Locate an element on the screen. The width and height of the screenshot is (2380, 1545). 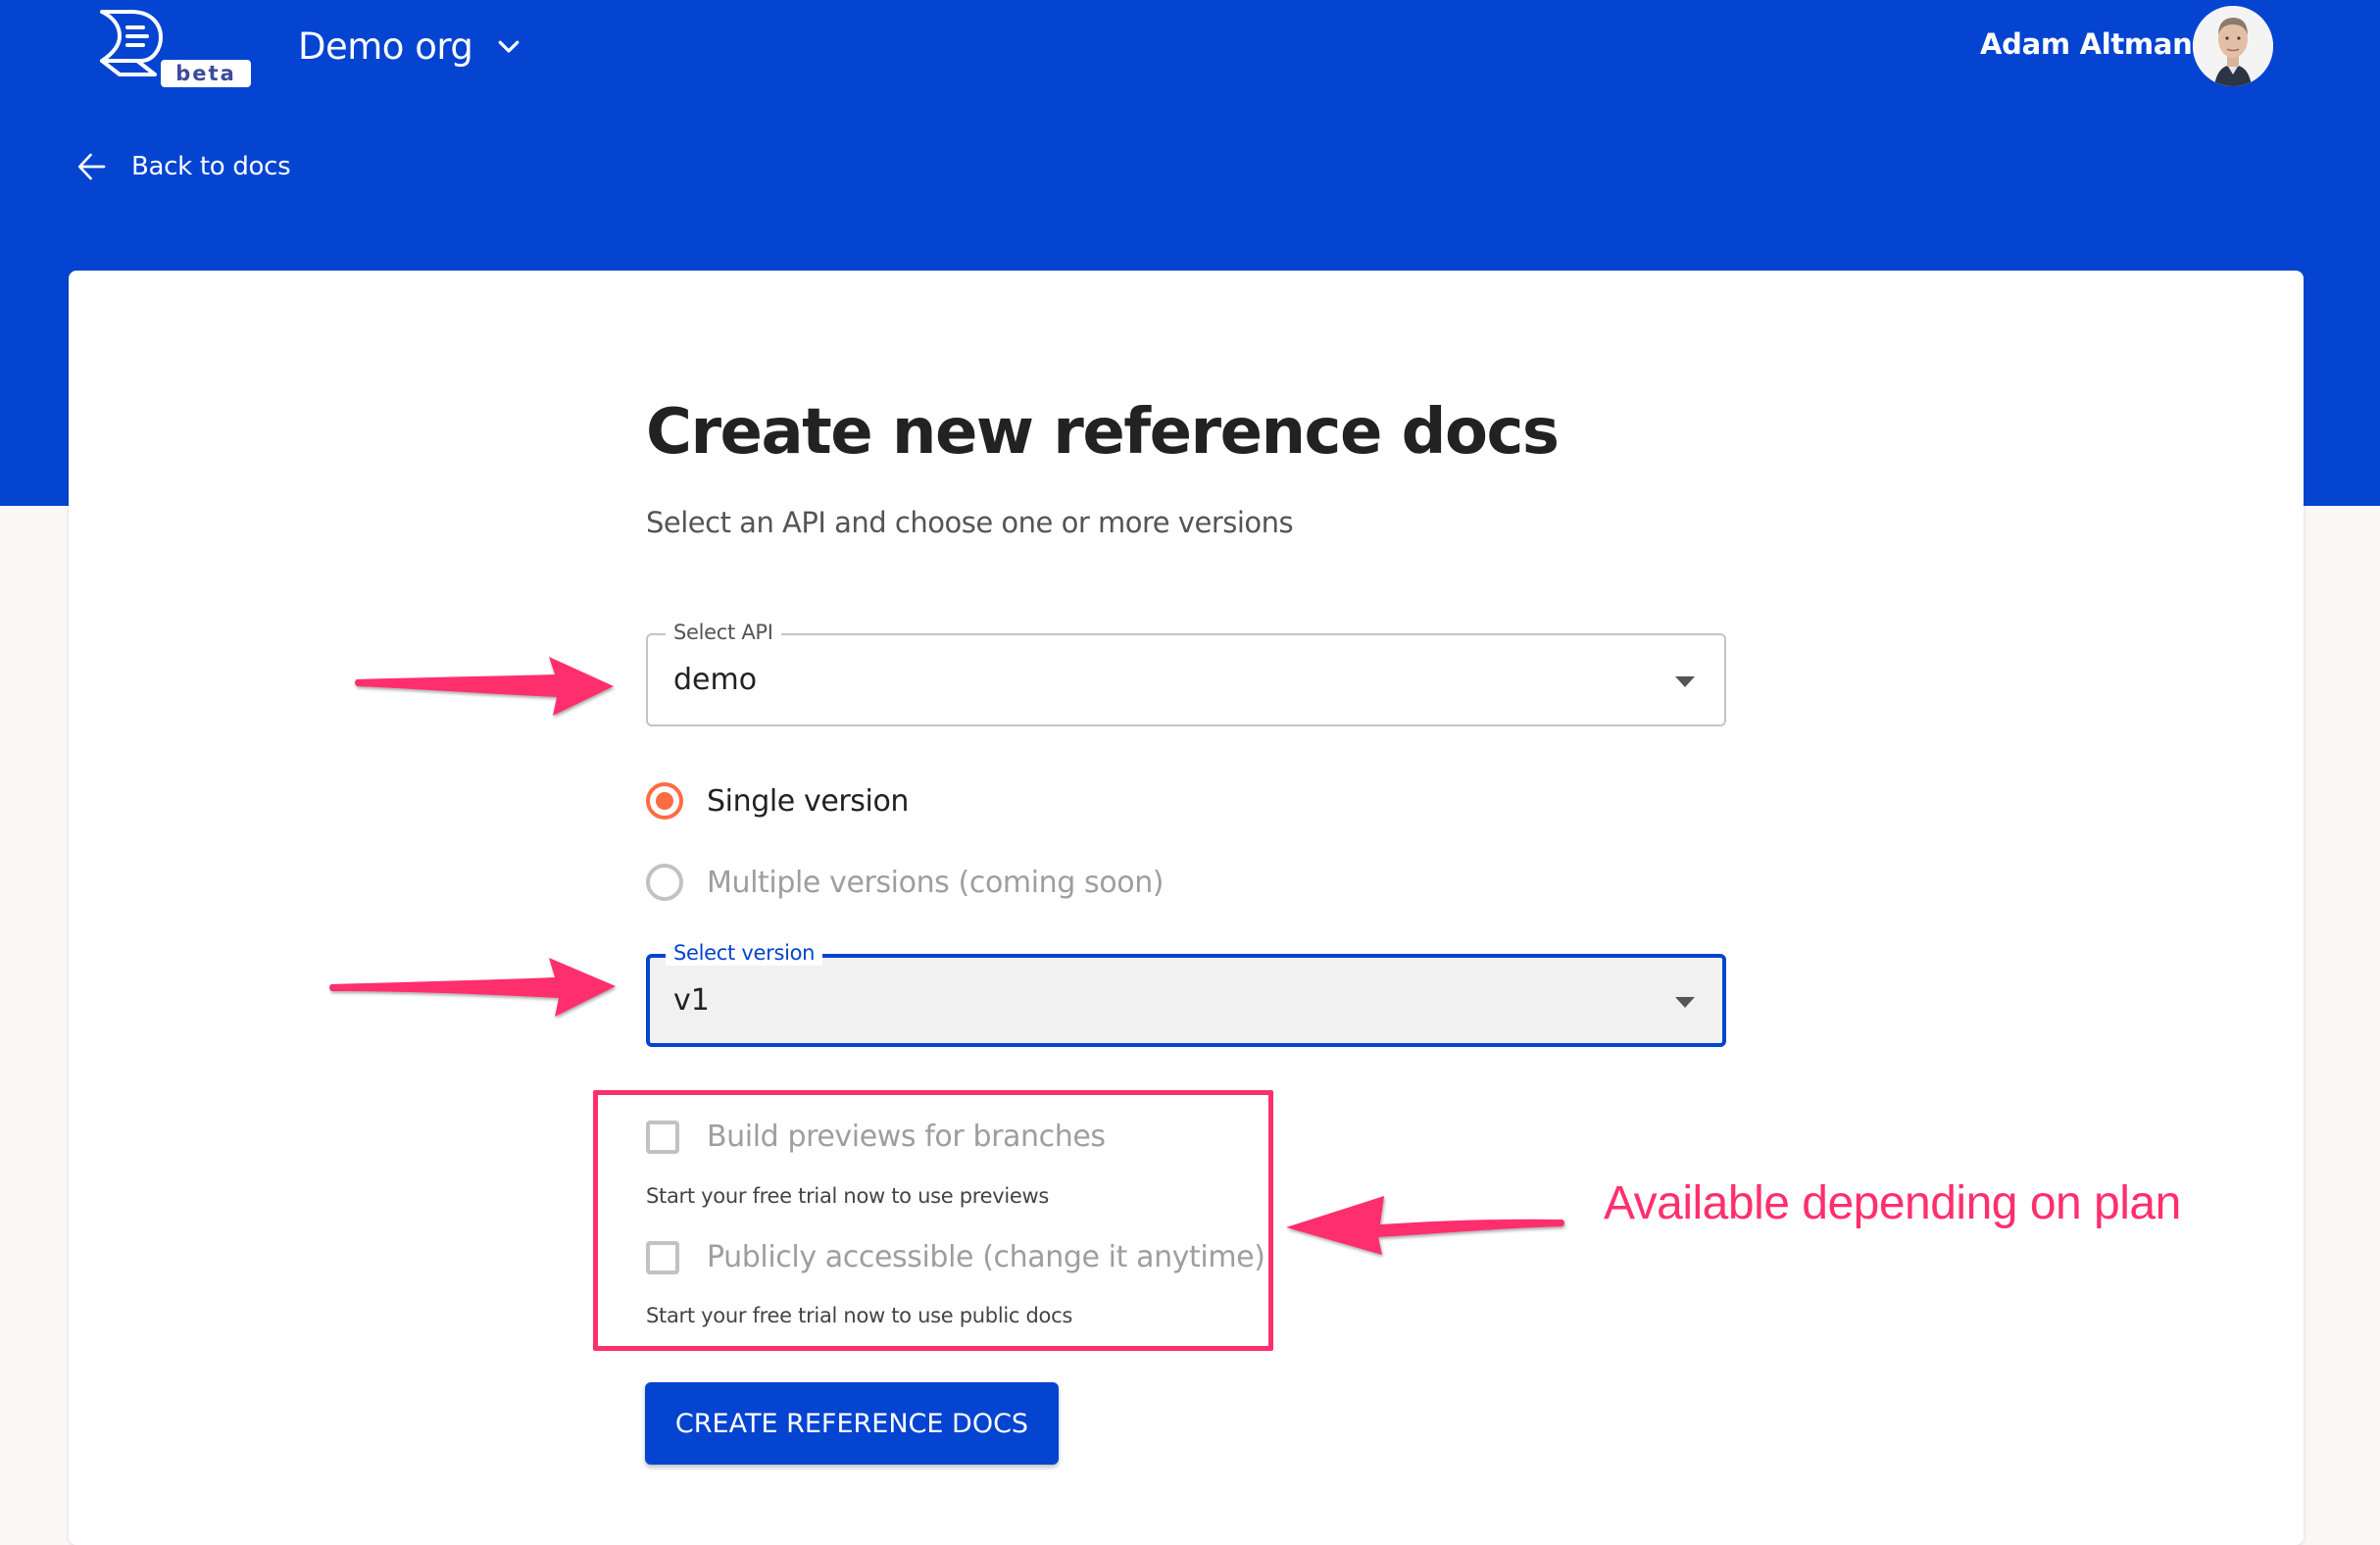
back-to-docs-link: Back to docs is located at coordinates (182, 166).